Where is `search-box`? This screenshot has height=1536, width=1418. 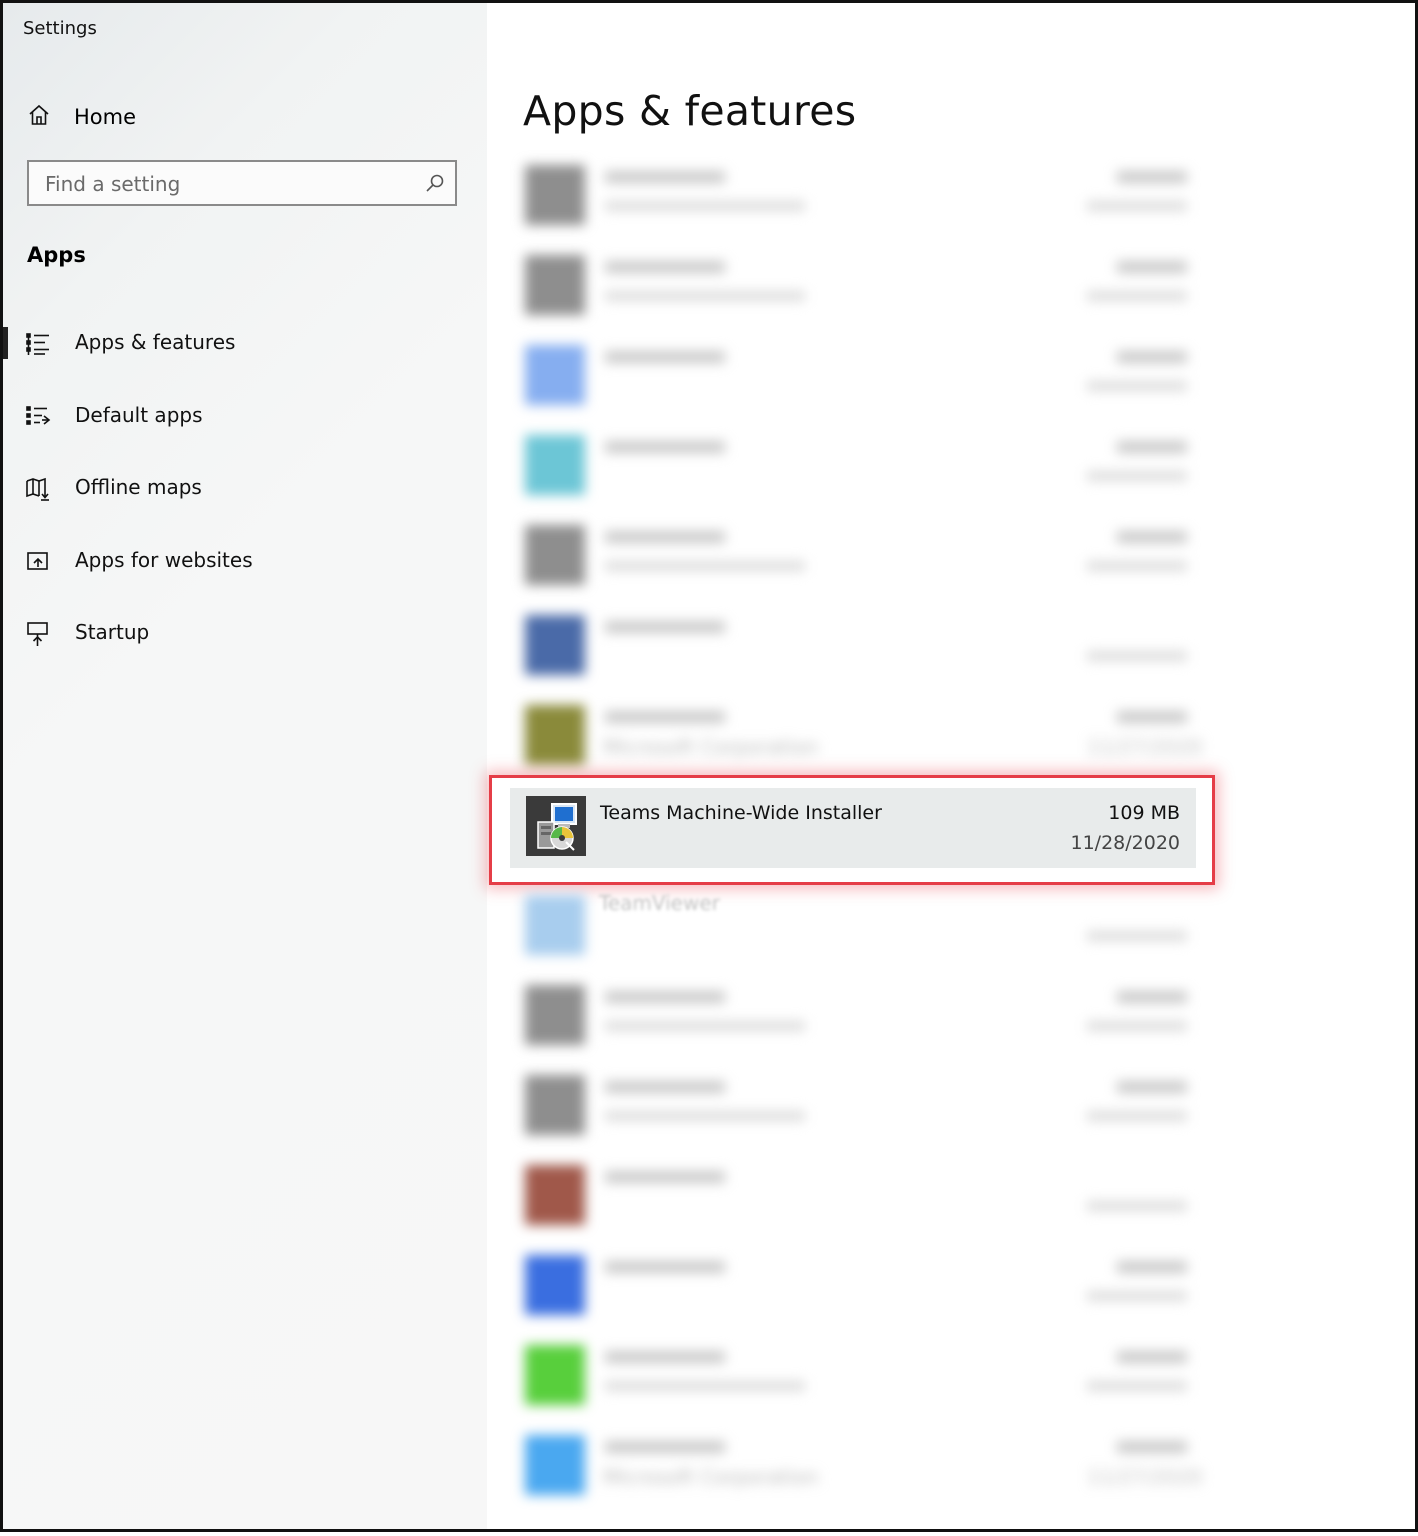 search-box is located at coordinates (242, 183).